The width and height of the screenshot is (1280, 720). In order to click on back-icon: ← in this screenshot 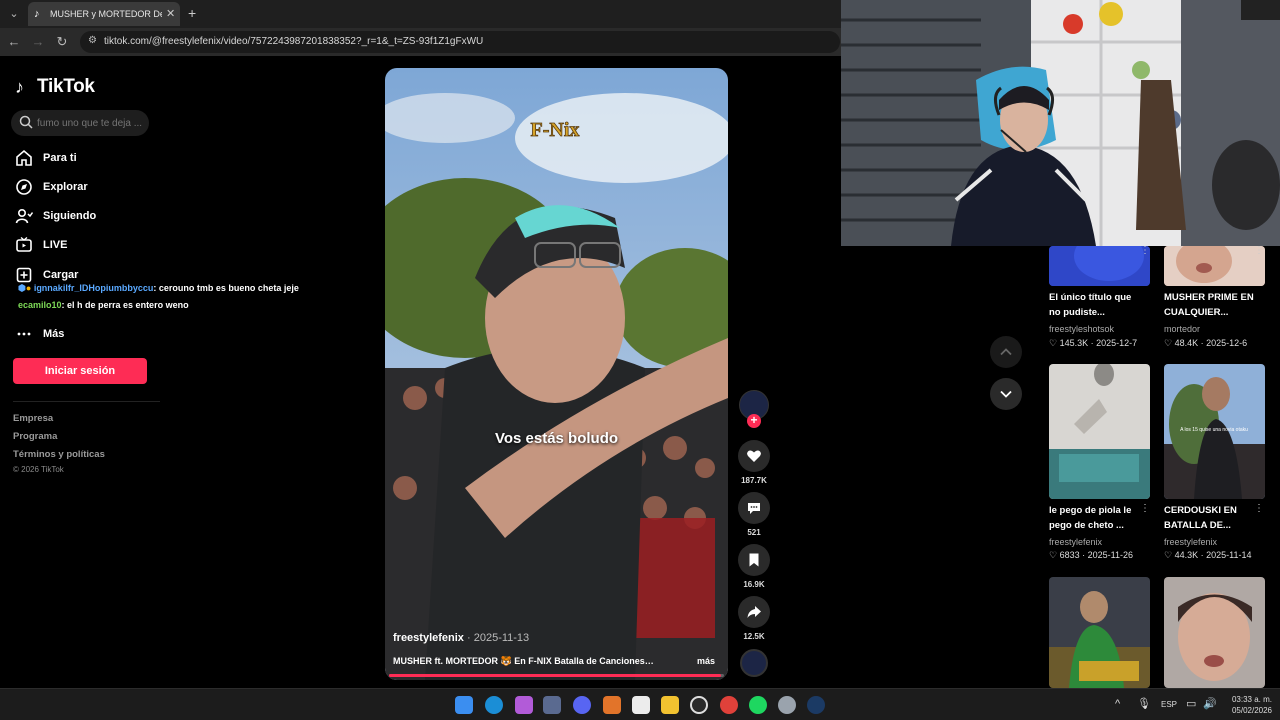, I will do `click(14, 42)`.